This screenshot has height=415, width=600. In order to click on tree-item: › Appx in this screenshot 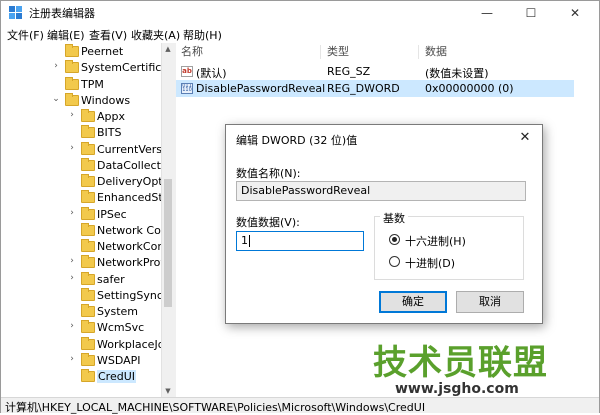, I will do `click(81, 117)`.